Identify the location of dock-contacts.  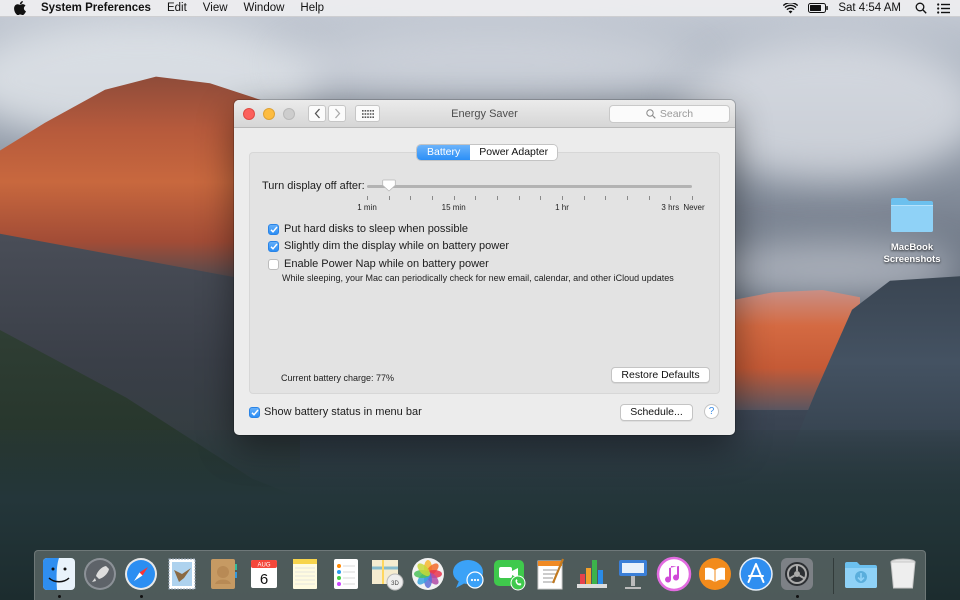
(223, 574).